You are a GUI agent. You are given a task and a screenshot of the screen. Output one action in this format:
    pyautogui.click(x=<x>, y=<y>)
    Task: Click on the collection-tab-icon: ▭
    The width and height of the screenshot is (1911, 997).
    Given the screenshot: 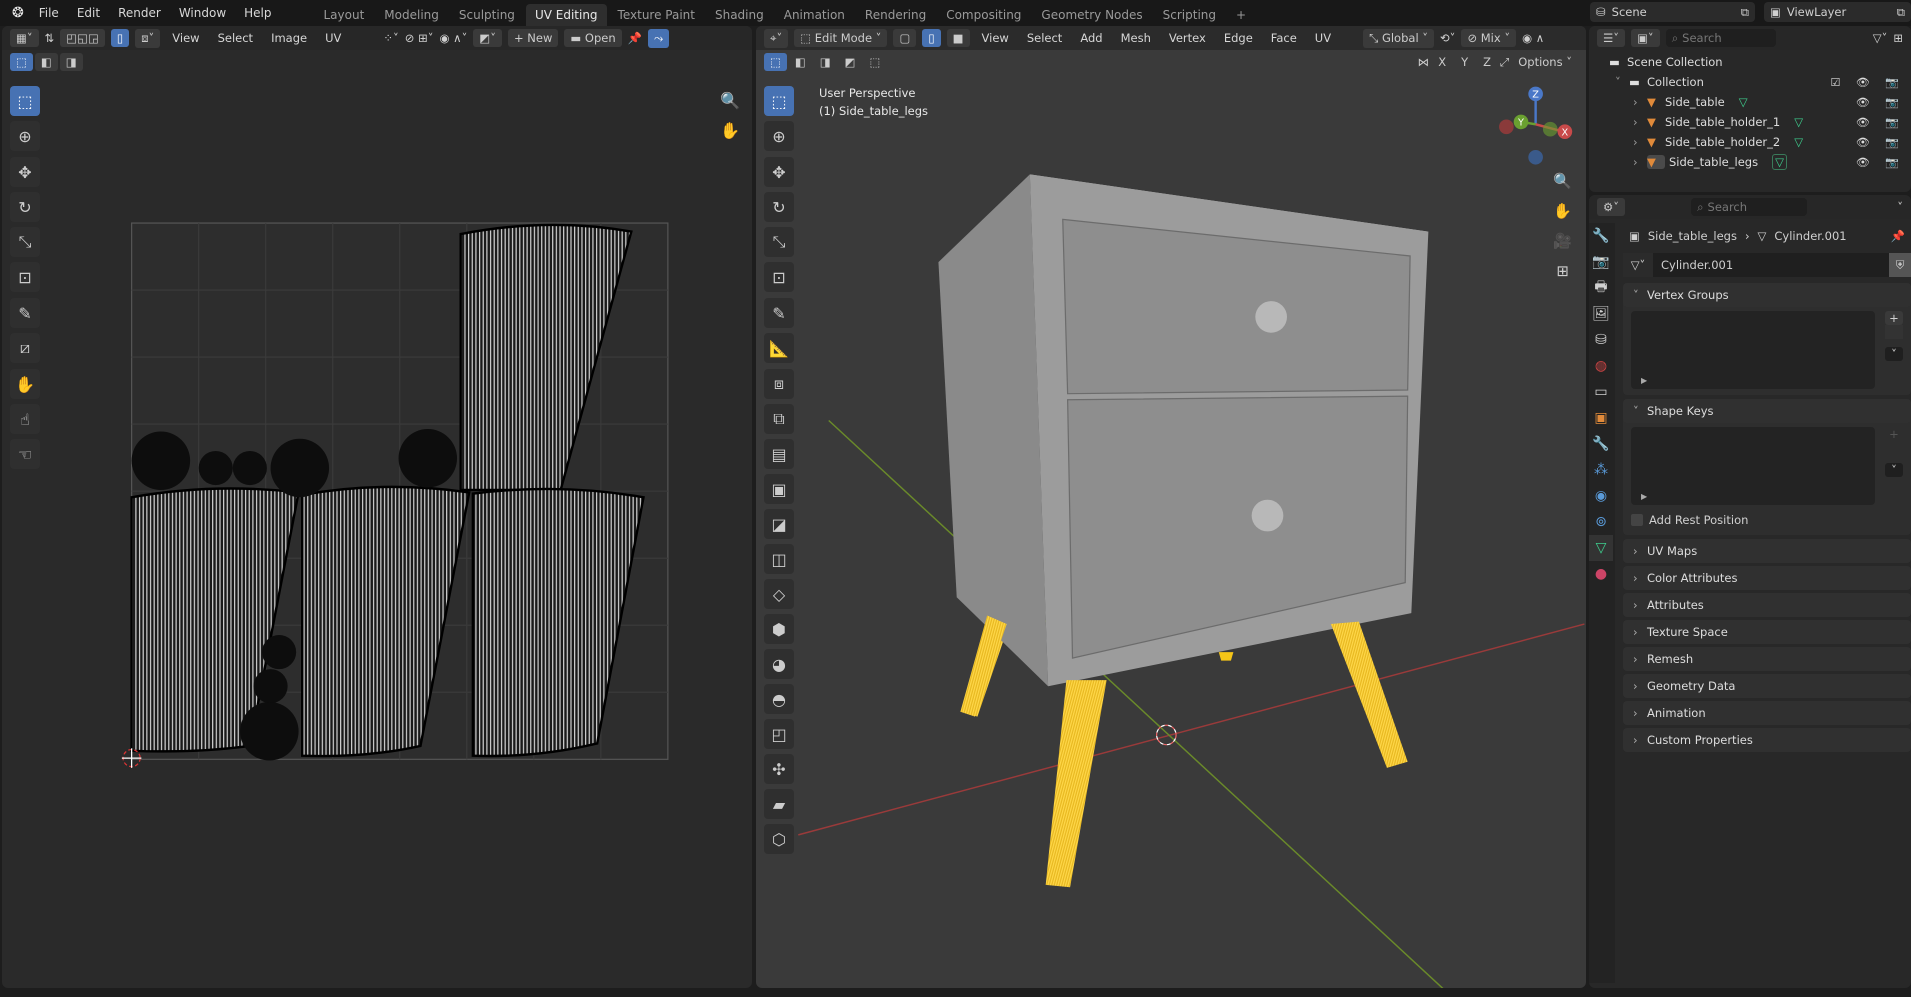 What is the action you would take?
    pyautogui.click(x=1601, y=392)
    